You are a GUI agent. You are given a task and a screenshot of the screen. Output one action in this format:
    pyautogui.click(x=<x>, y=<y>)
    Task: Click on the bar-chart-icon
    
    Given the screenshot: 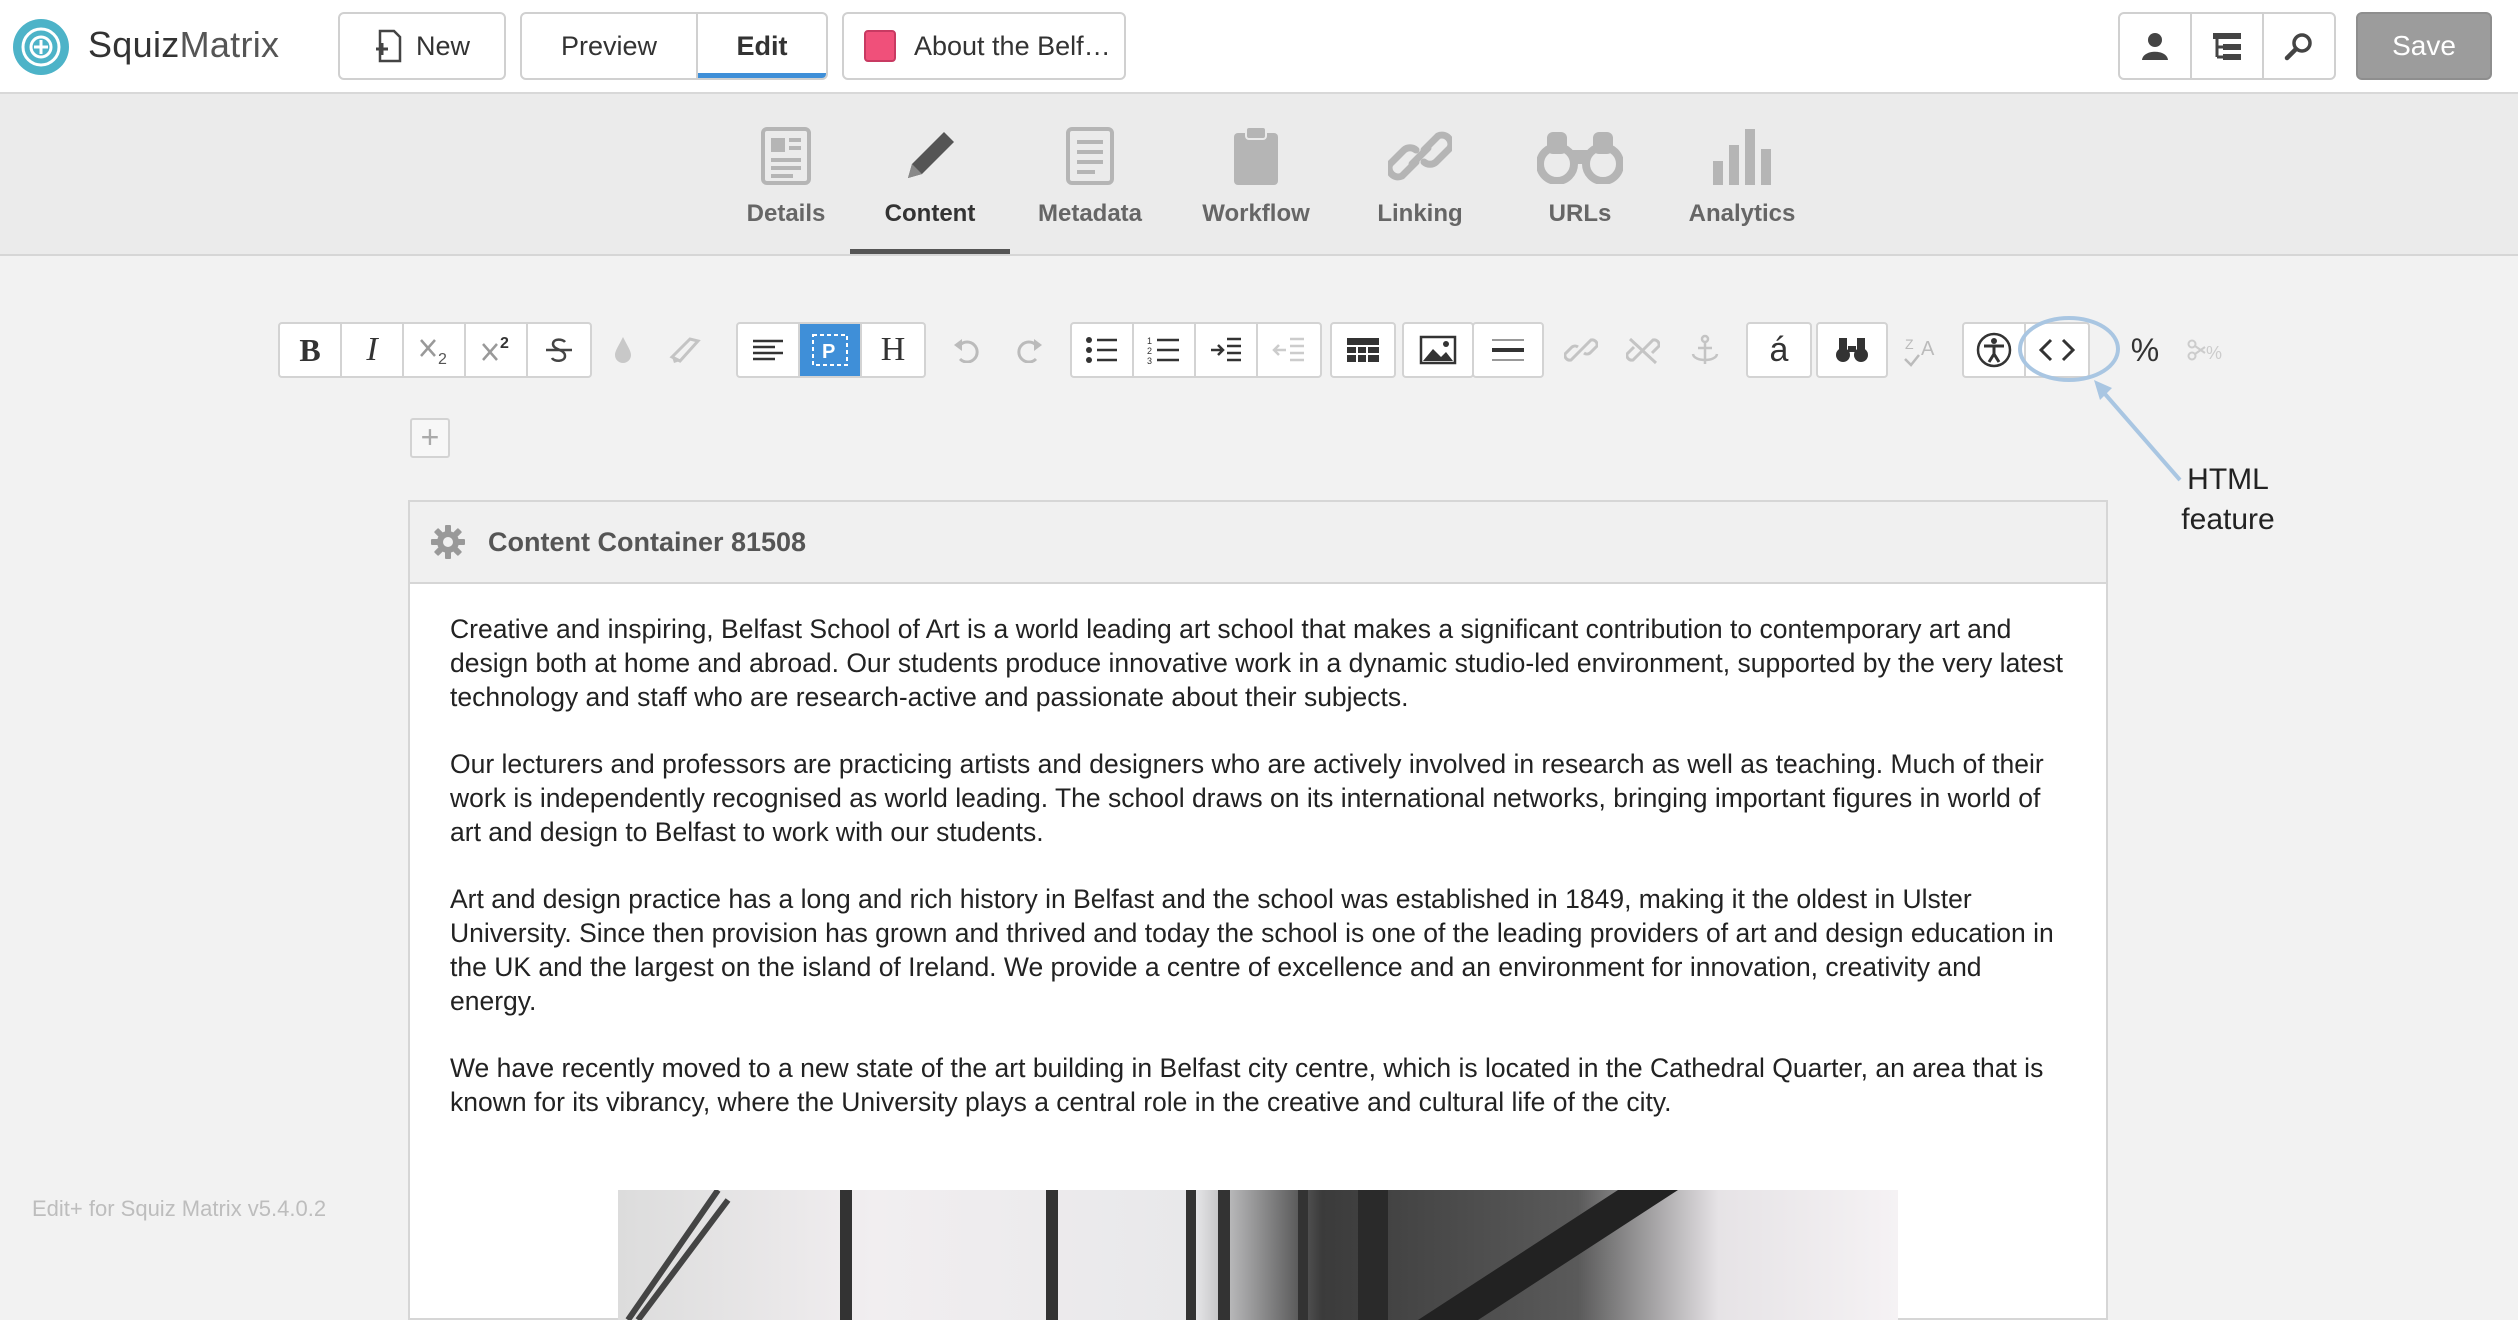 What is the action you would take?
    pyautogui.click(x=1742, y=156)
    